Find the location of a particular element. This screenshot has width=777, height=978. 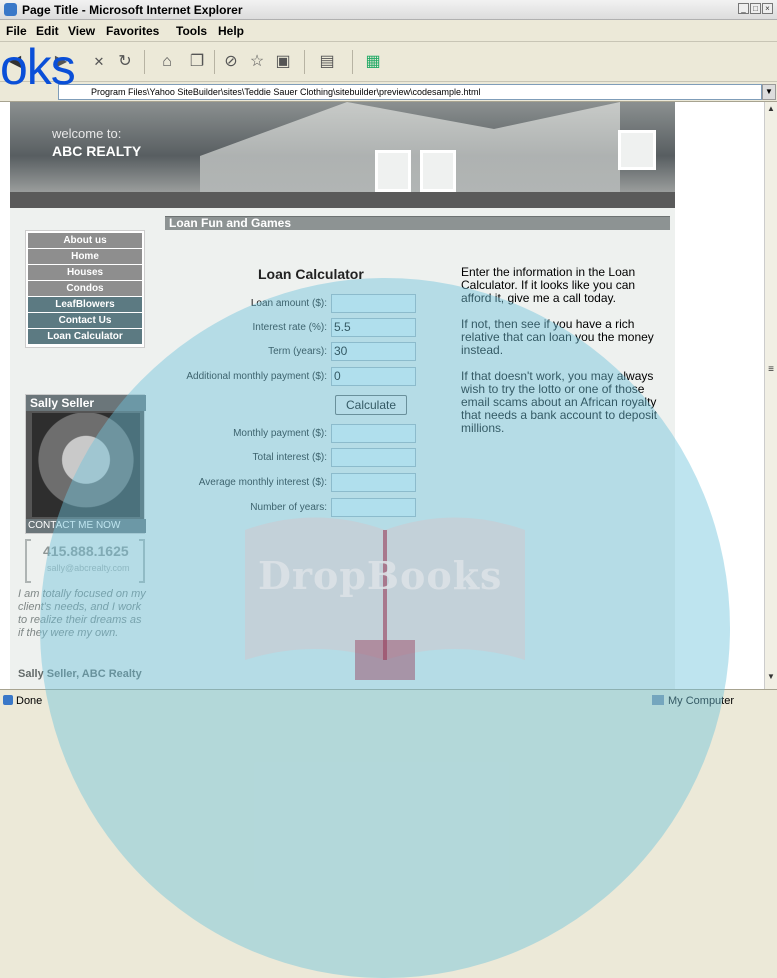

menu-favorites: Favorites is located at coordinates (132, 31).